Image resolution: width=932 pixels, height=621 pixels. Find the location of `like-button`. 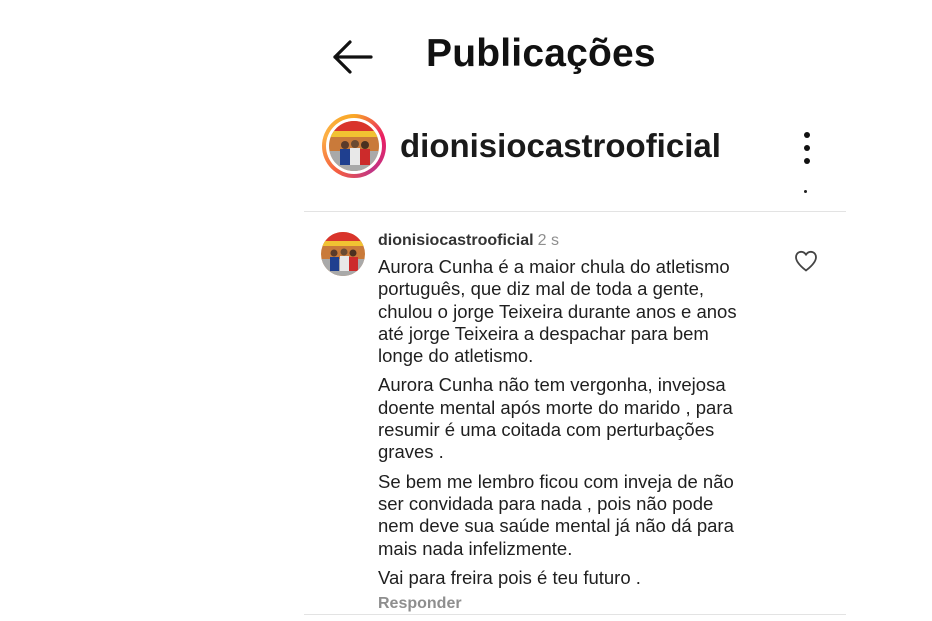

like-button is located at coordinates (806, 261).